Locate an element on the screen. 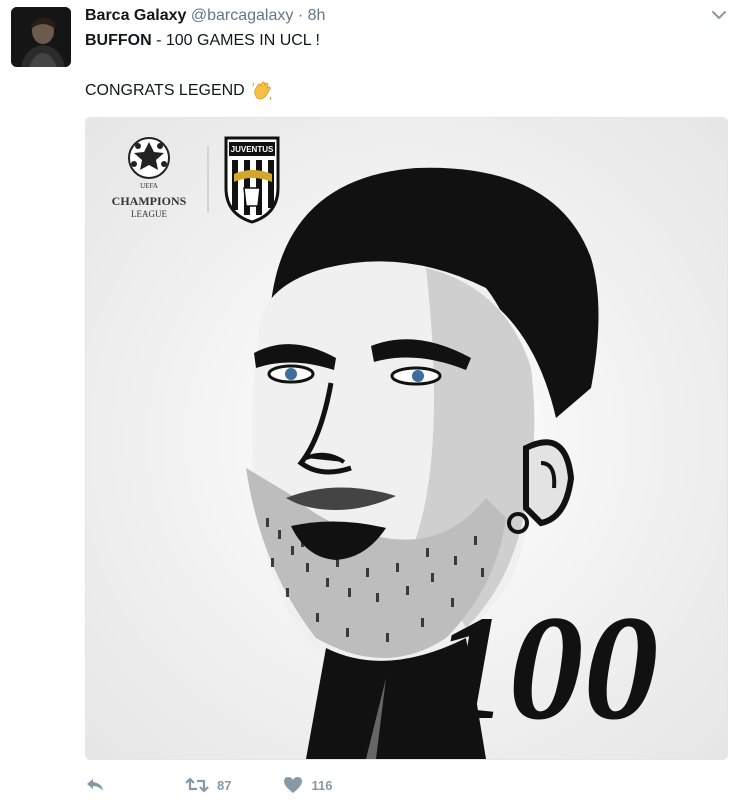 The width and height of the screenshot is (750, 804). cl-logo-line3: LEAGUE is located at coordinates (149, 214).